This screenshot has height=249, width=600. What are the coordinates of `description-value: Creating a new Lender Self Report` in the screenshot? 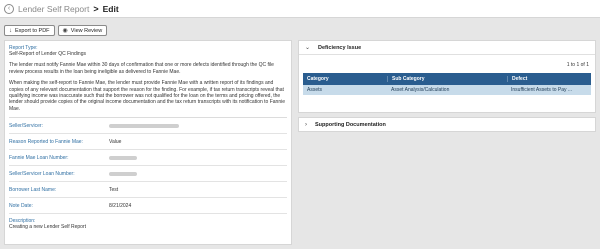 It's located at (47, 227).